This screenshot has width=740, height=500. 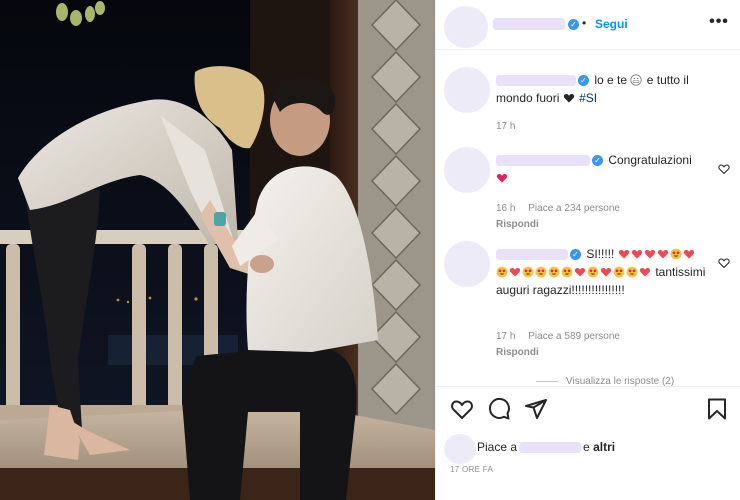 I want to click on follow-button: Segui, so click(x=611, y=24).